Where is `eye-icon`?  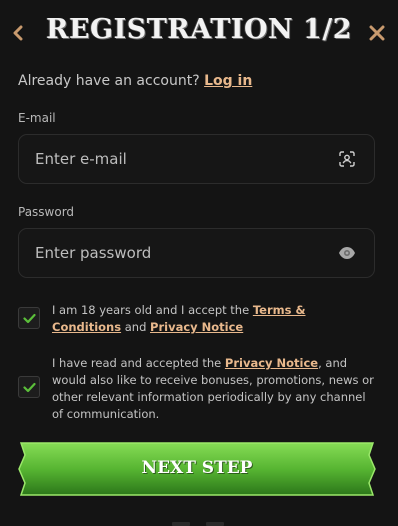 eye-icon is located at coordinates (347, 253).